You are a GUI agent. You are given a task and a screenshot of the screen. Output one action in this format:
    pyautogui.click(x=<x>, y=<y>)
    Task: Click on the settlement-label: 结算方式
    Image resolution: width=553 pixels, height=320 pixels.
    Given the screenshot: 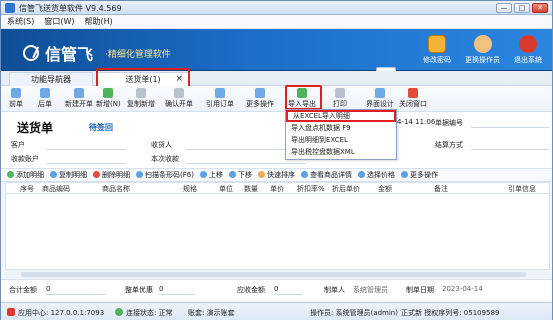 What is the action you would take?
    pyautogui.click(x=449, y=145)
    